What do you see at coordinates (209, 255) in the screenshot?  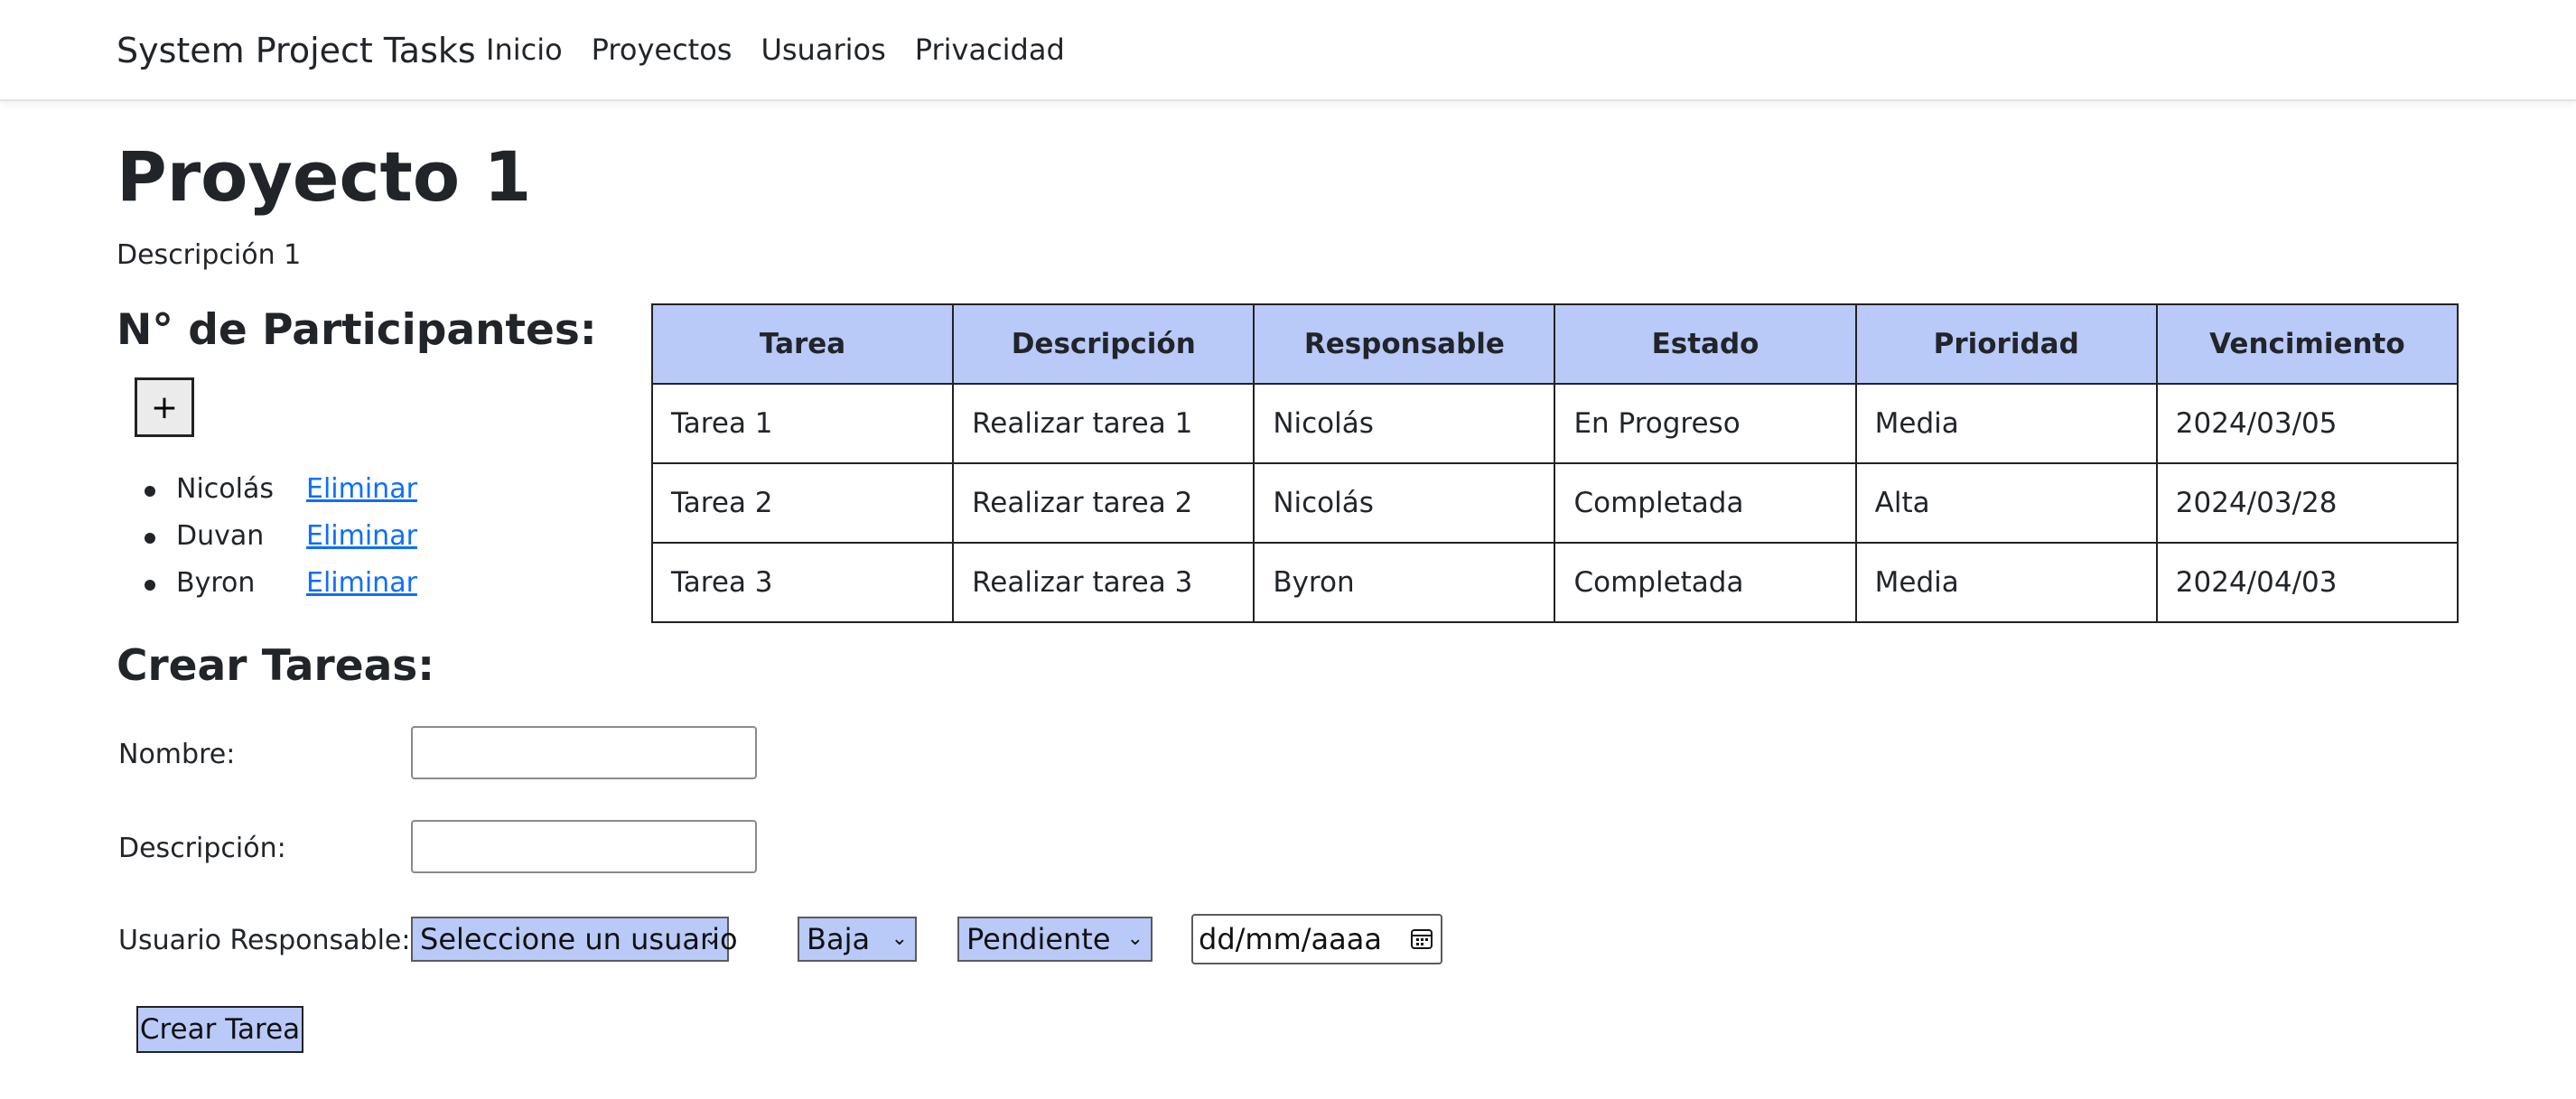 I see `project-description: Descripción 1` at bounding box center [209, 255].